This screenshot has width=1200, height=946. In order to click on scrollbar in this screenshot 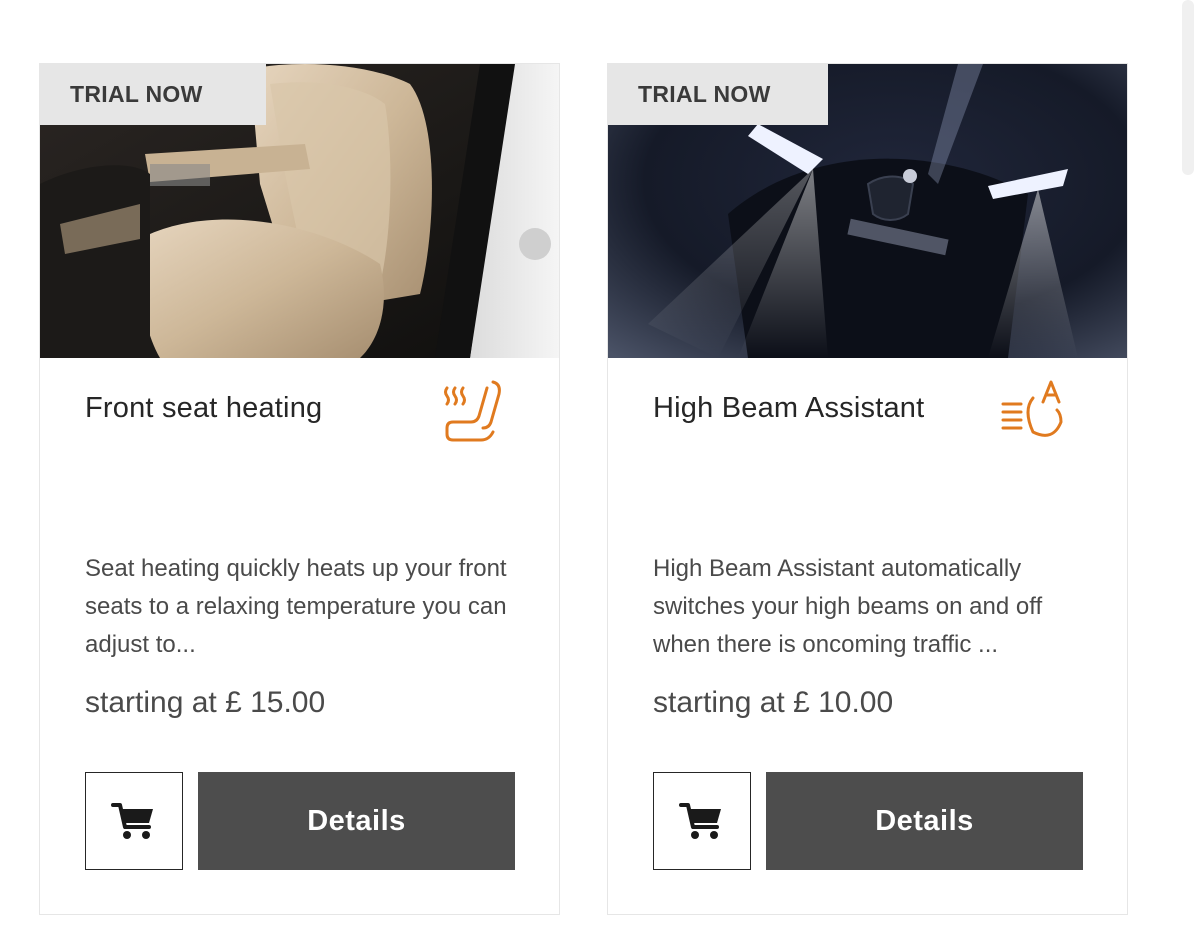, I will do `click(1188, 87)`.